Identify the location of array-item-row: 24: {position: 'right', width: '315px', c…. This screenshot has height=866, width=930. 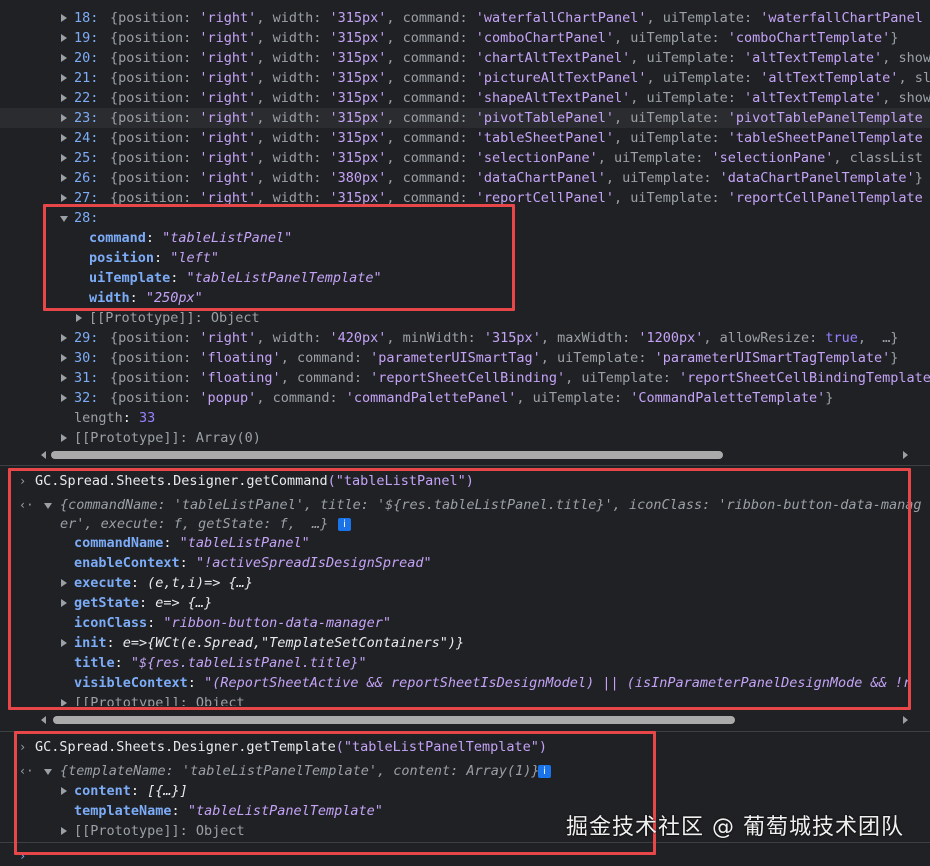
(465, 138).